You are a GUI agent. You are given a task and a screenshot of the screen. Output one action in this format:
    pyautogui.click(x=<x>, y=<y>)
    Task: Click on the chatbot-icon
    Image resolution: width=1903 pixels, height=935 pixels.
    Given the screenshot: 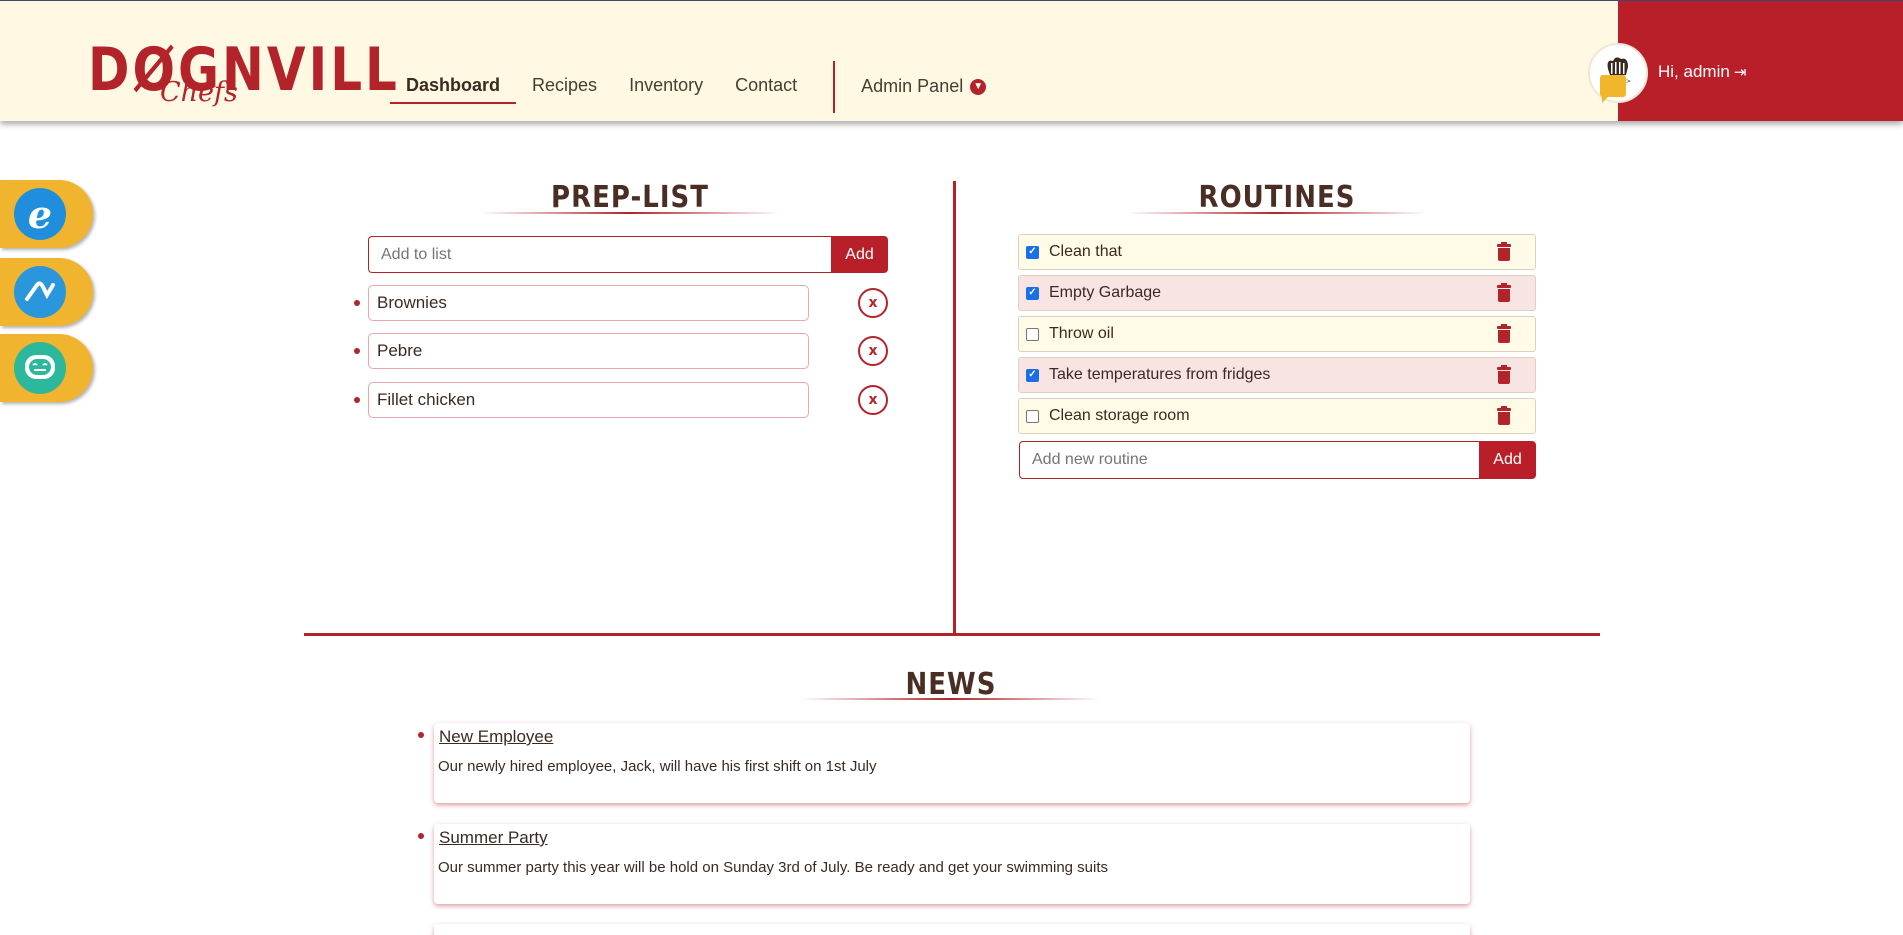 What is the action you would take?
    pyautogui.click(x=40, y=368)
    